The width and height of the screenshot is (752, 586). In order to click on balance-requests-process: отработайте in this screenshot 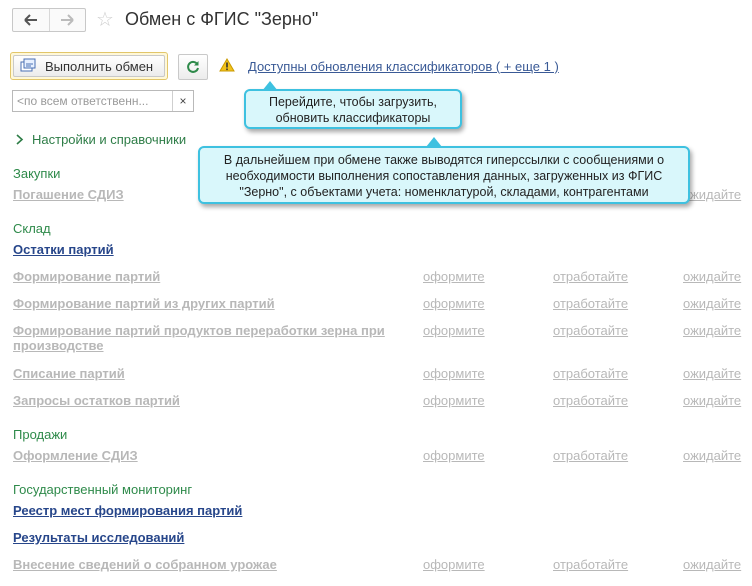, I will do `click(590, 400)`.